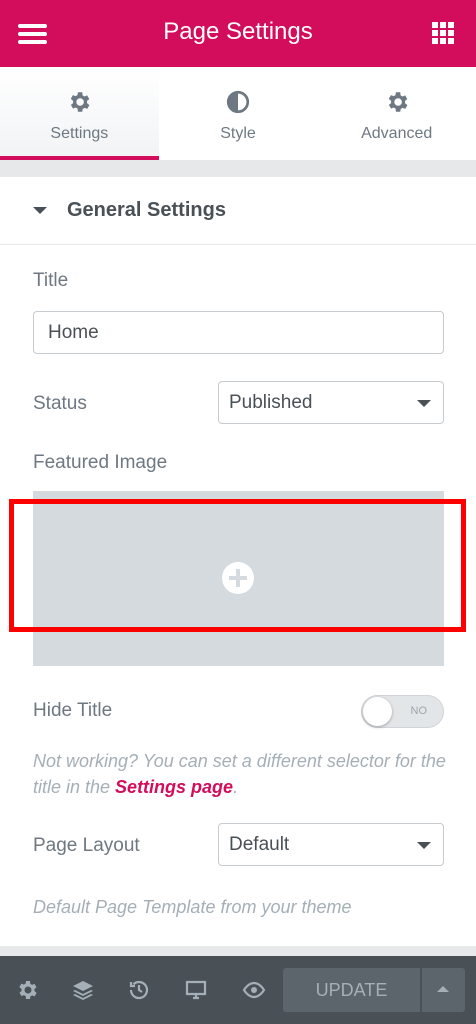 The height and width of the screenshot is (1024, 476). Describe the element at coordinates (419, 711) in the screenshot. I see `toggle-state-text: NO` at that location.